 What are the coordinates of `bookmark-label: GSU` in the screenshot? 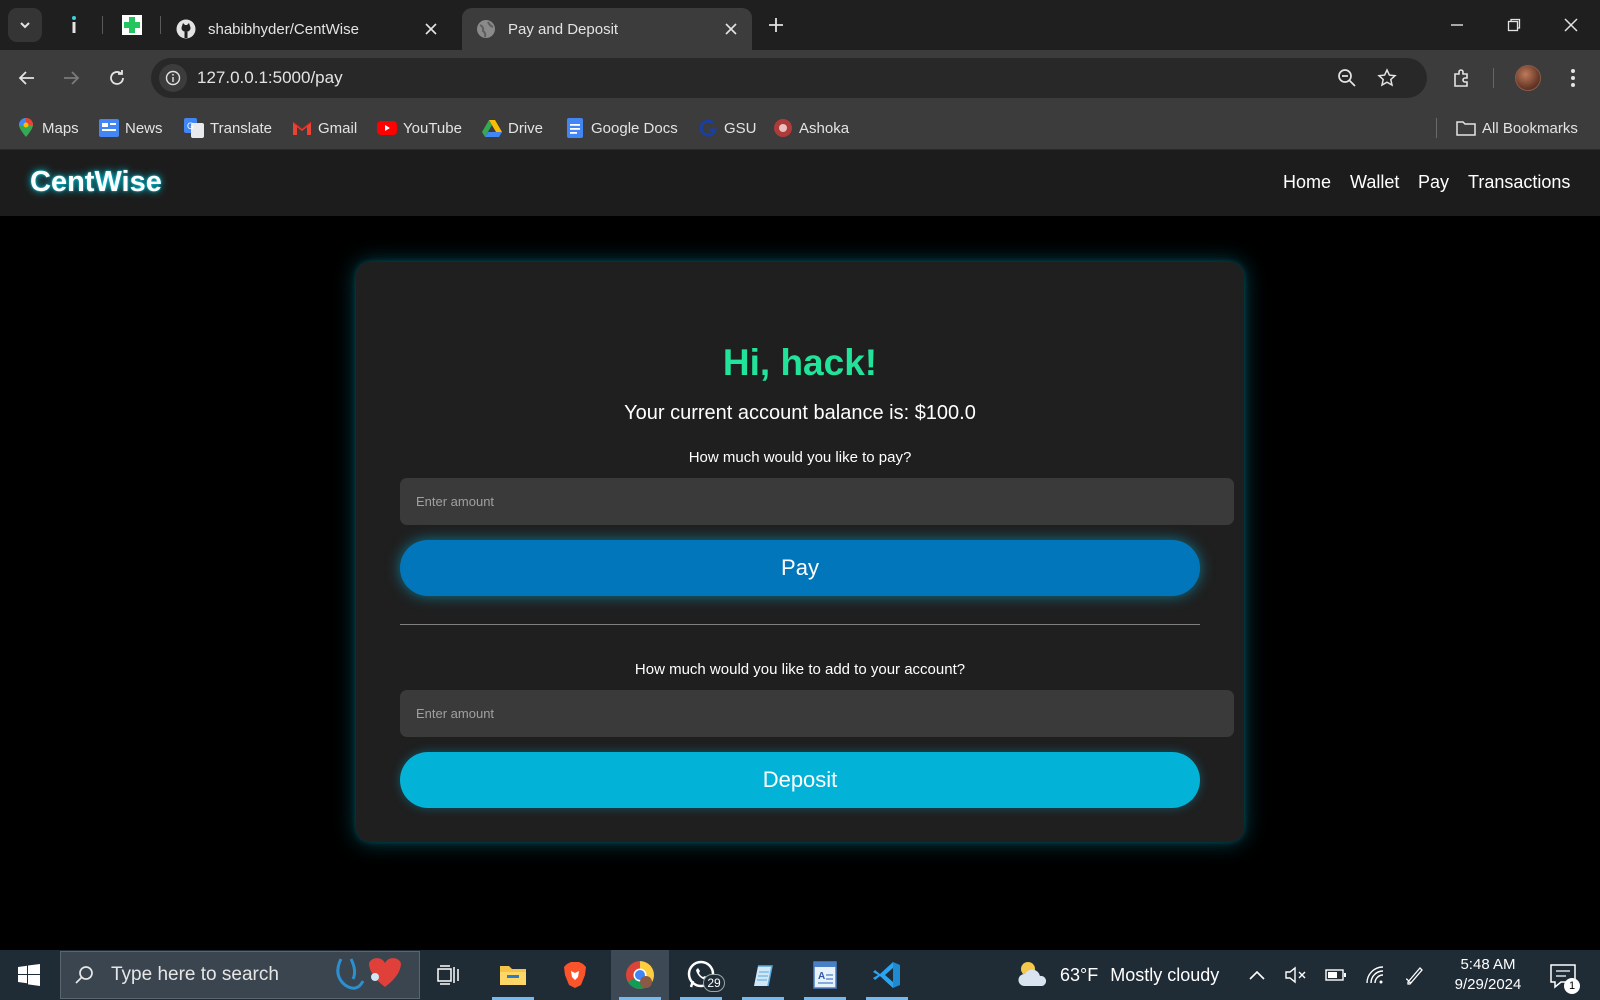 It's located at (740, 128).